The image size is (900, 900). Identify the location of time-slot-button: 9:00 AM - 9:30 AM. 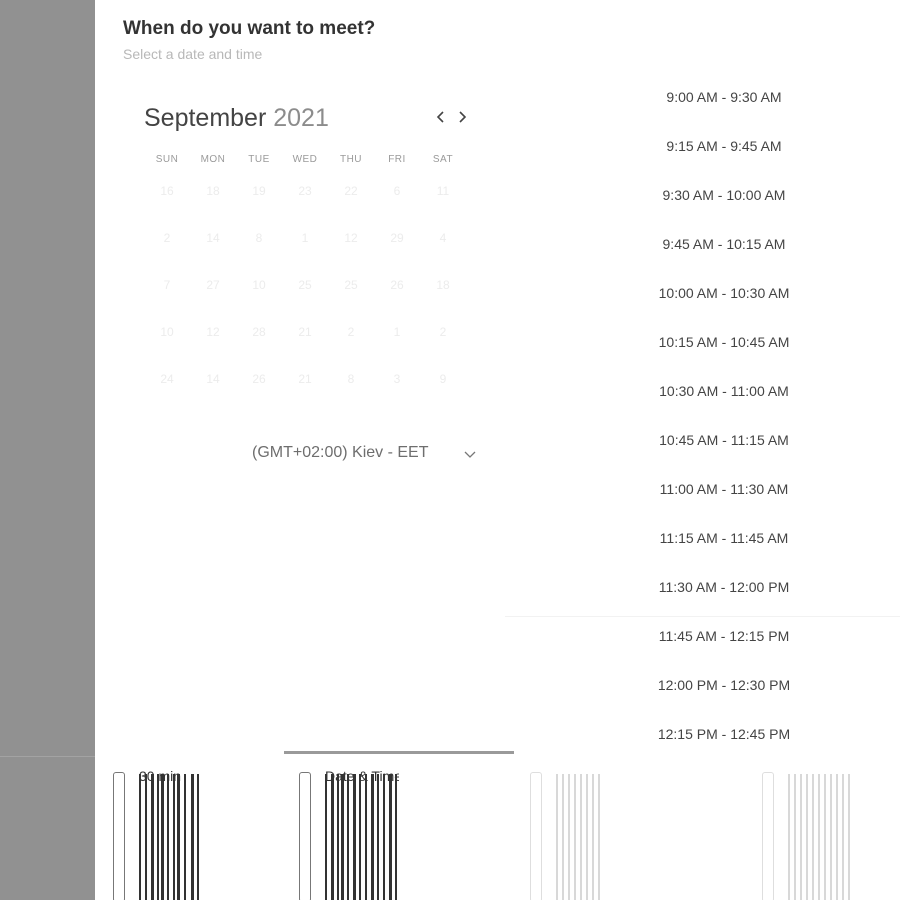
(724, 97).